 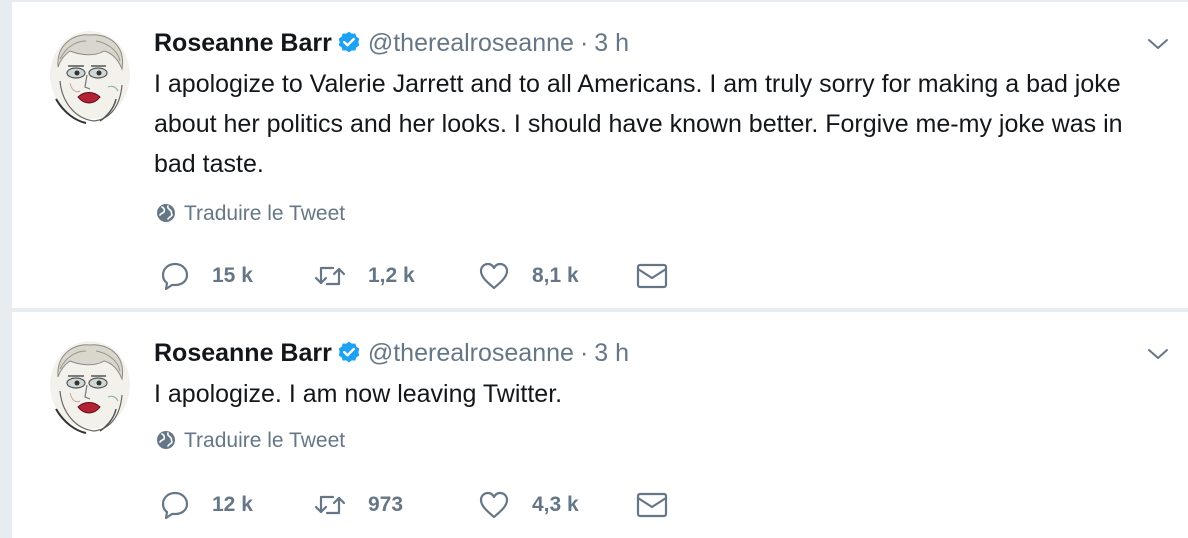 What do you see at coordinates (470, 276) in the screenshot?
I see `tweet-actions: 15 k 1,2 k 8,1 k` at bounding box center [470, 276].